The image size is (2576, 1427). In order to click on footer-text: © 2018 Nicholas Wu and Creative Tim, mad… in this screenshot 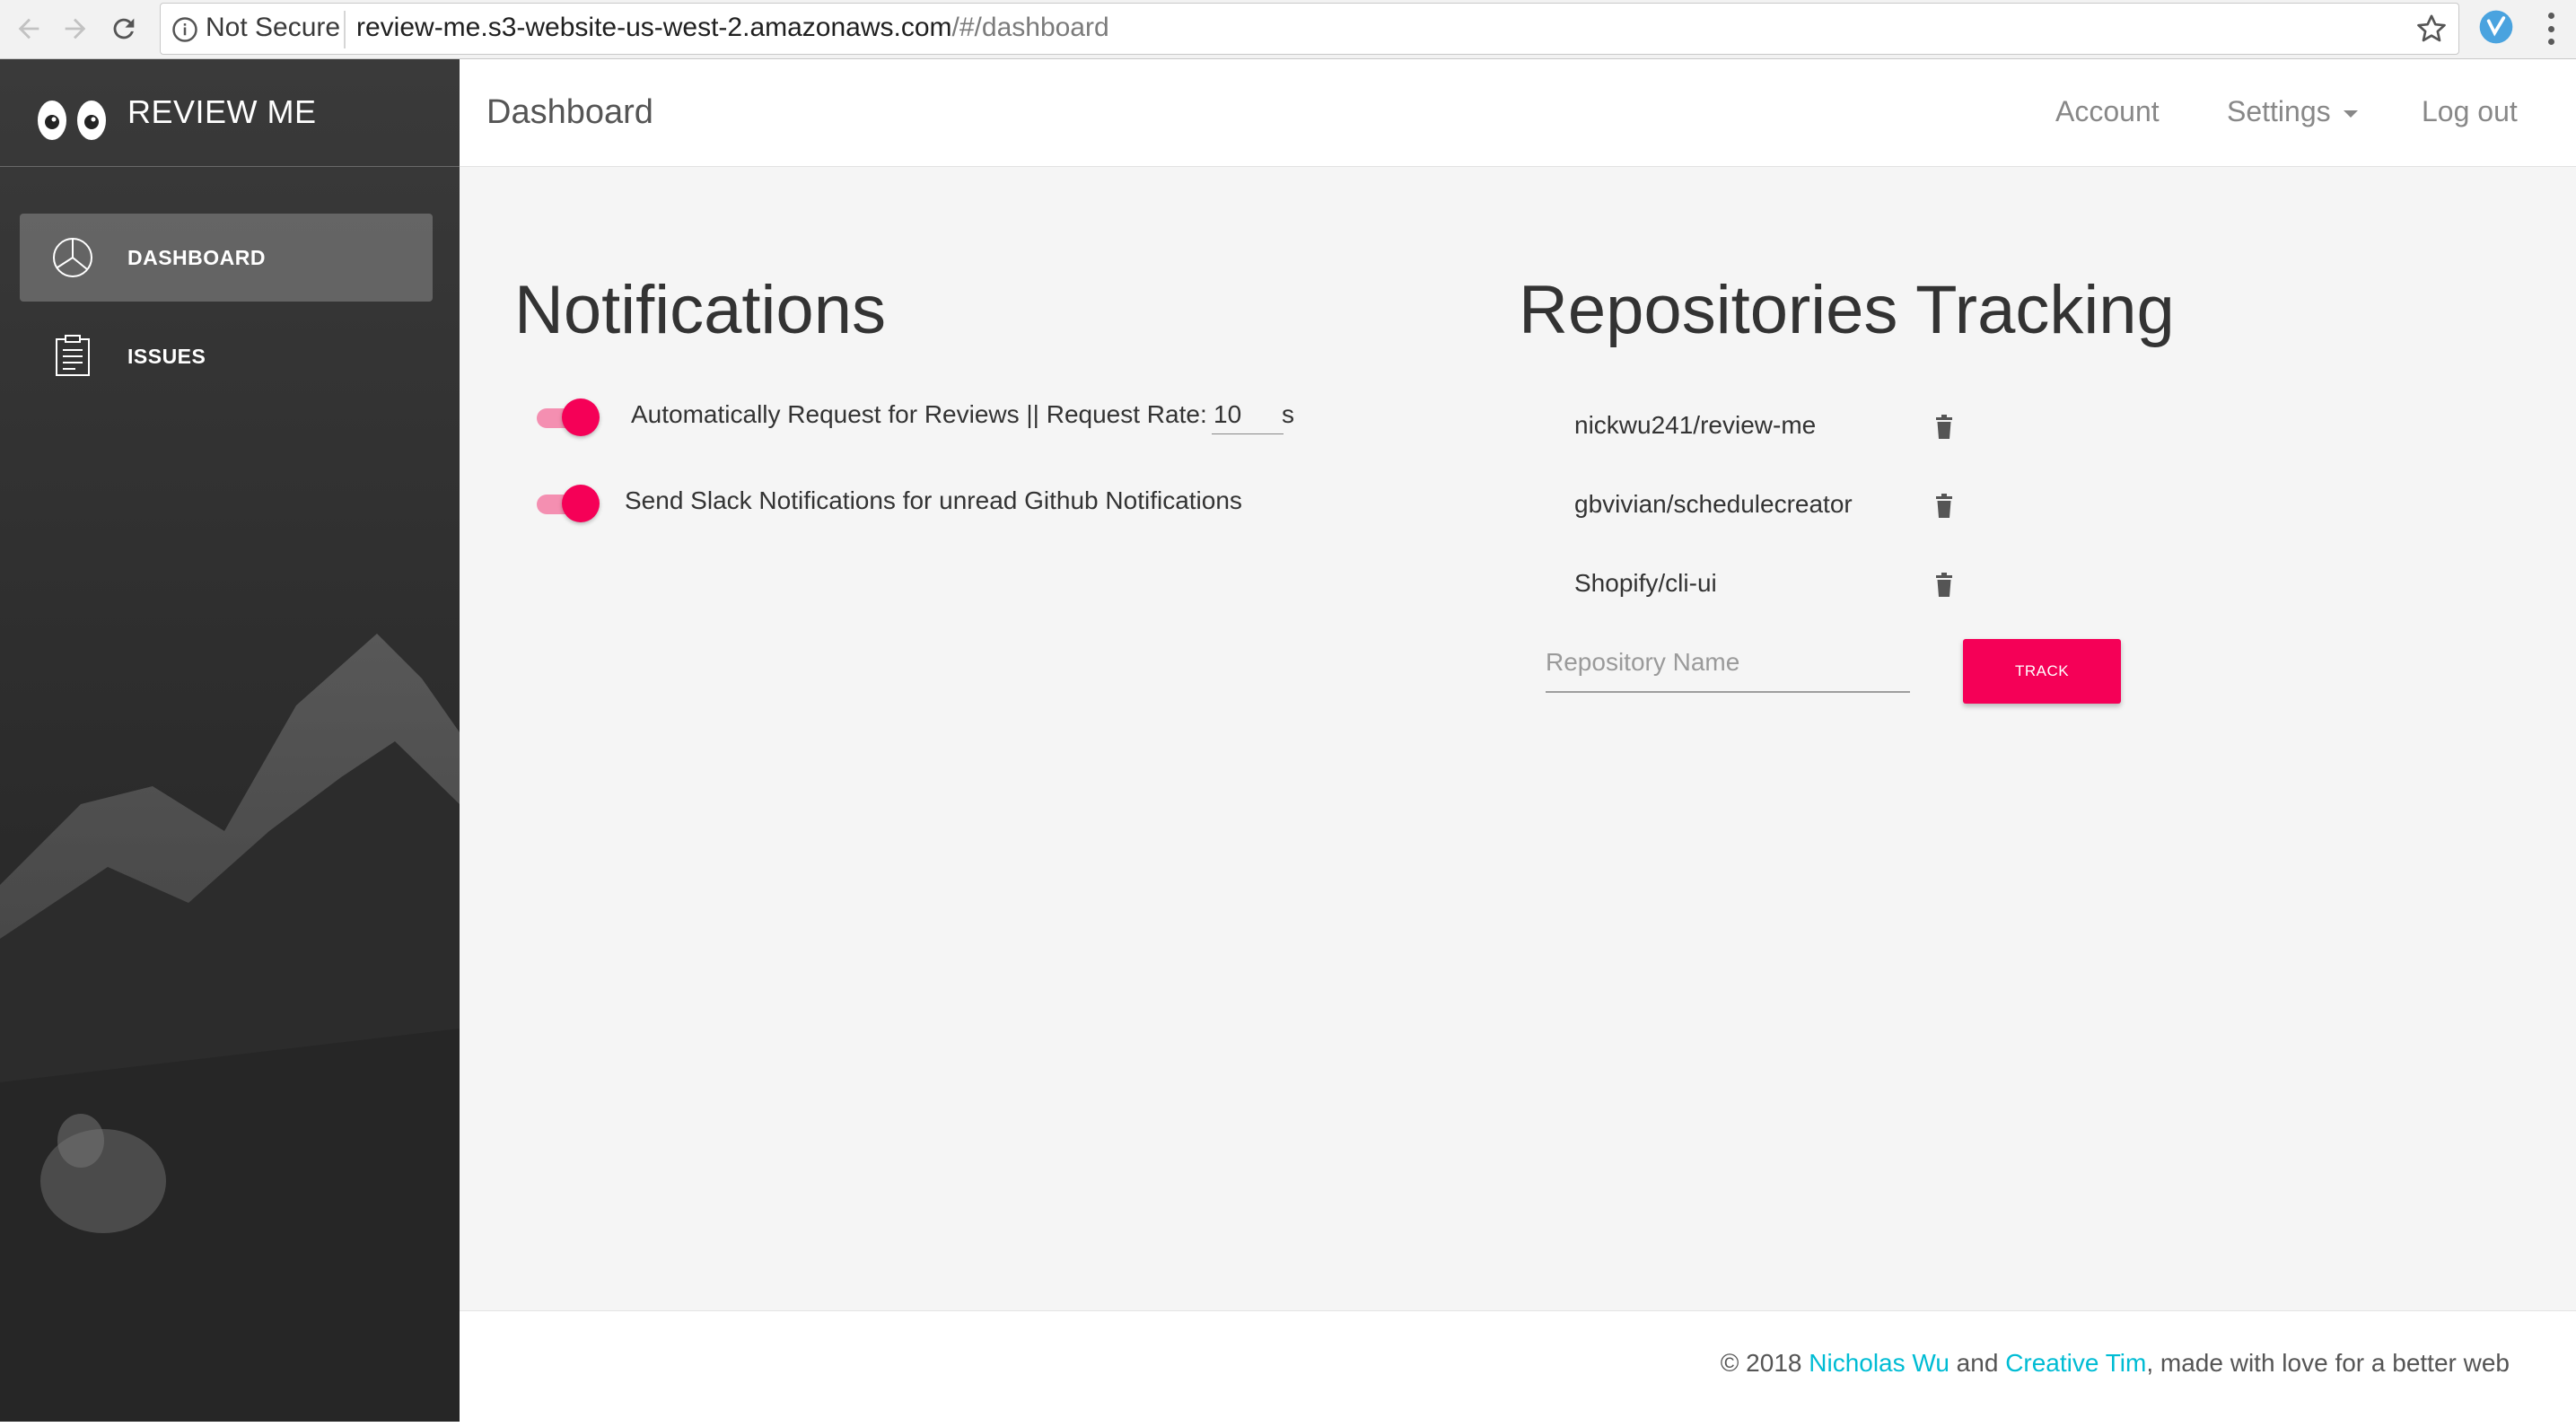, I will do `click(2115, 1363)`.